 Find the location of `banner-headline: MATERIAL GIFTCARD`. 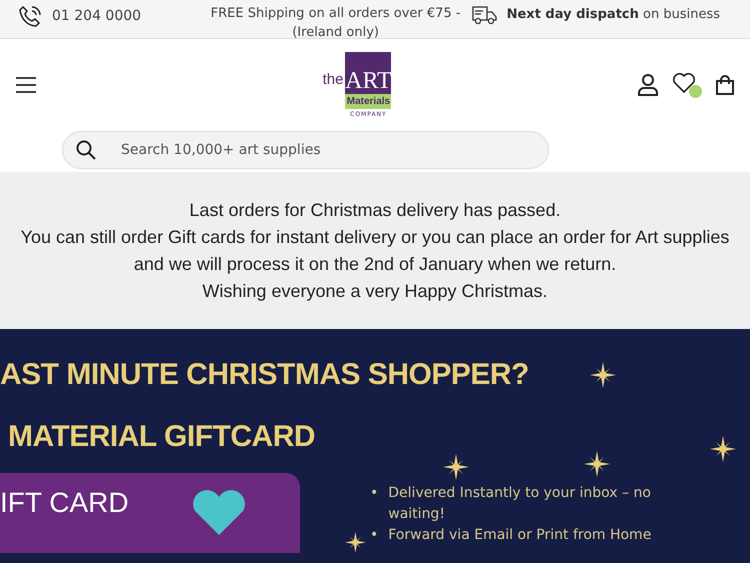

banner-headline: MATERIAL GIFTCARD is located at coordinates (162, 437).